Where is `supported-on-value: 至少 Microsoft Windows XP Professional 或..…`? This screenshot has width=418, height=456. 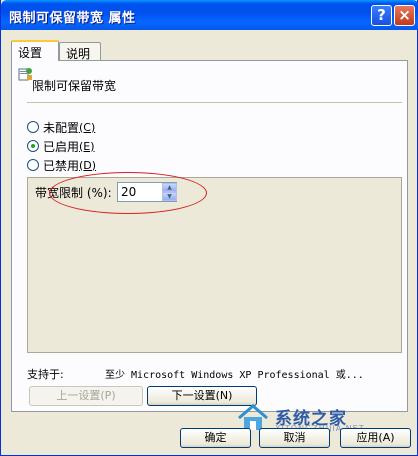
supported-on-value: 至少 Microsoft Windows XP Professional 或..… is located at coordinates (234, 375).